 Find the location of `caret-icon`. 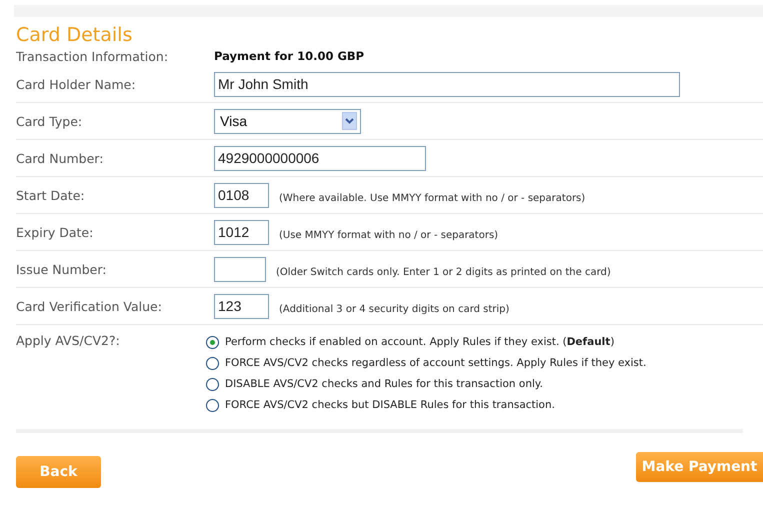

caret-icon is located at coordinates (349, 121).